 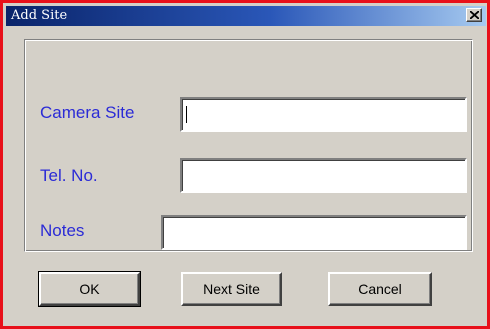 What do you see at coordinates (87, 112) in the screenshot?
I see `camera-site-label: Camera Site` at bounding box center [87, 112].